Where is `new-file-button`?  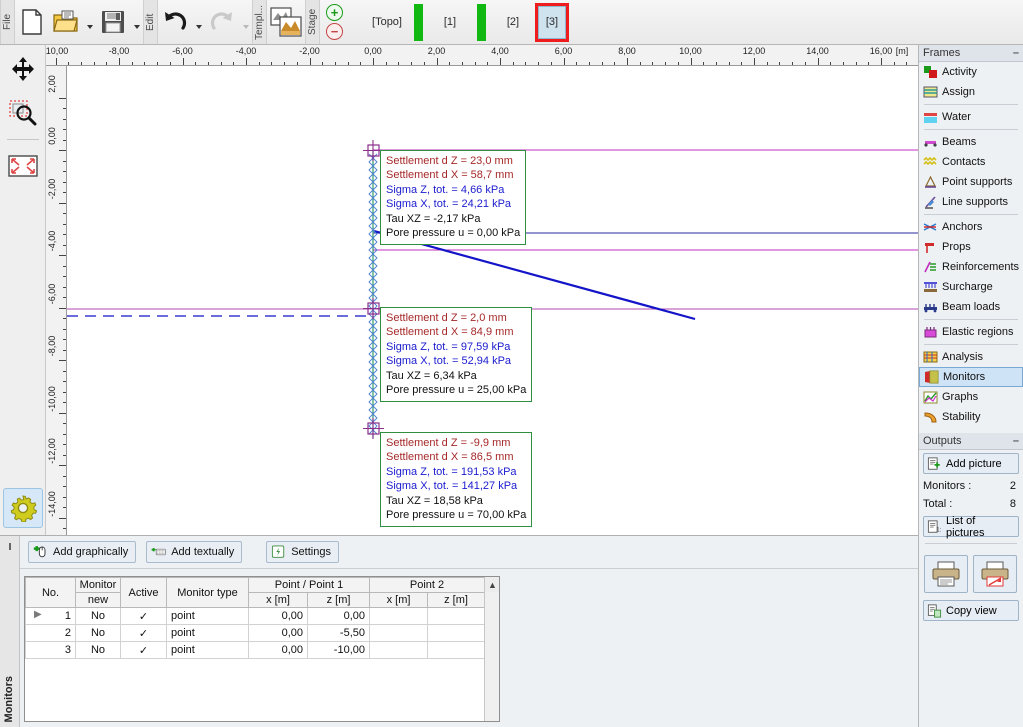
new-file-button is located at coordinates (32, 22).